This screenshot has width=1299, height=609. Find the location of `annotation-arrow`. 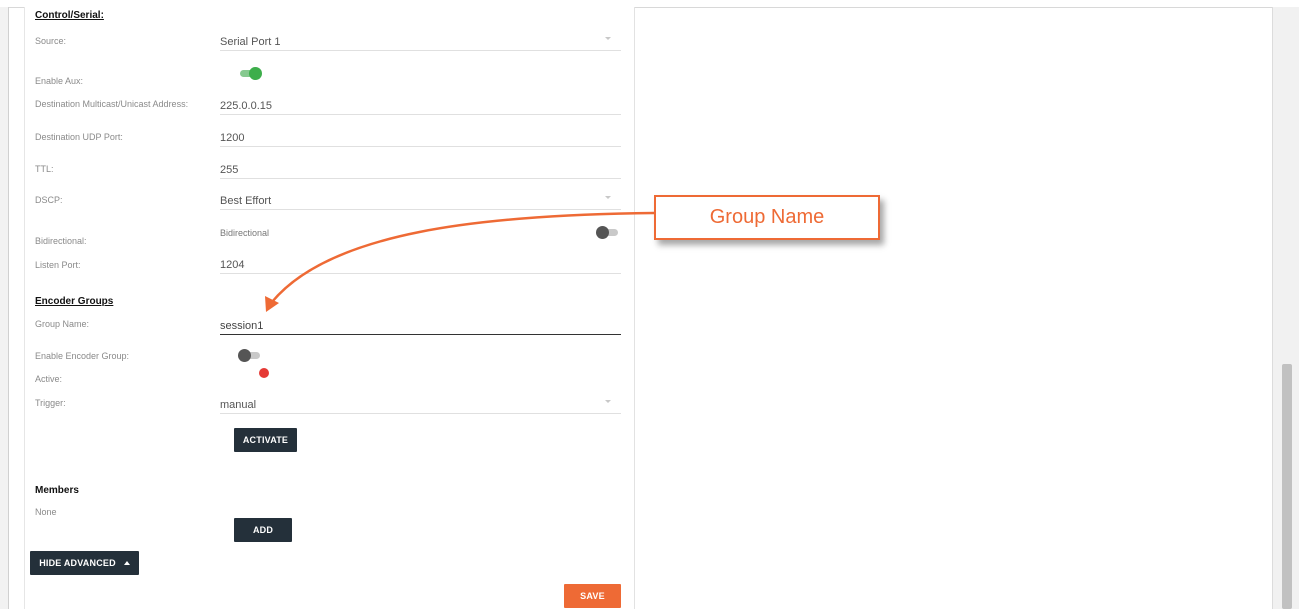

annotation-arrow is located at coordinates (460, 261).